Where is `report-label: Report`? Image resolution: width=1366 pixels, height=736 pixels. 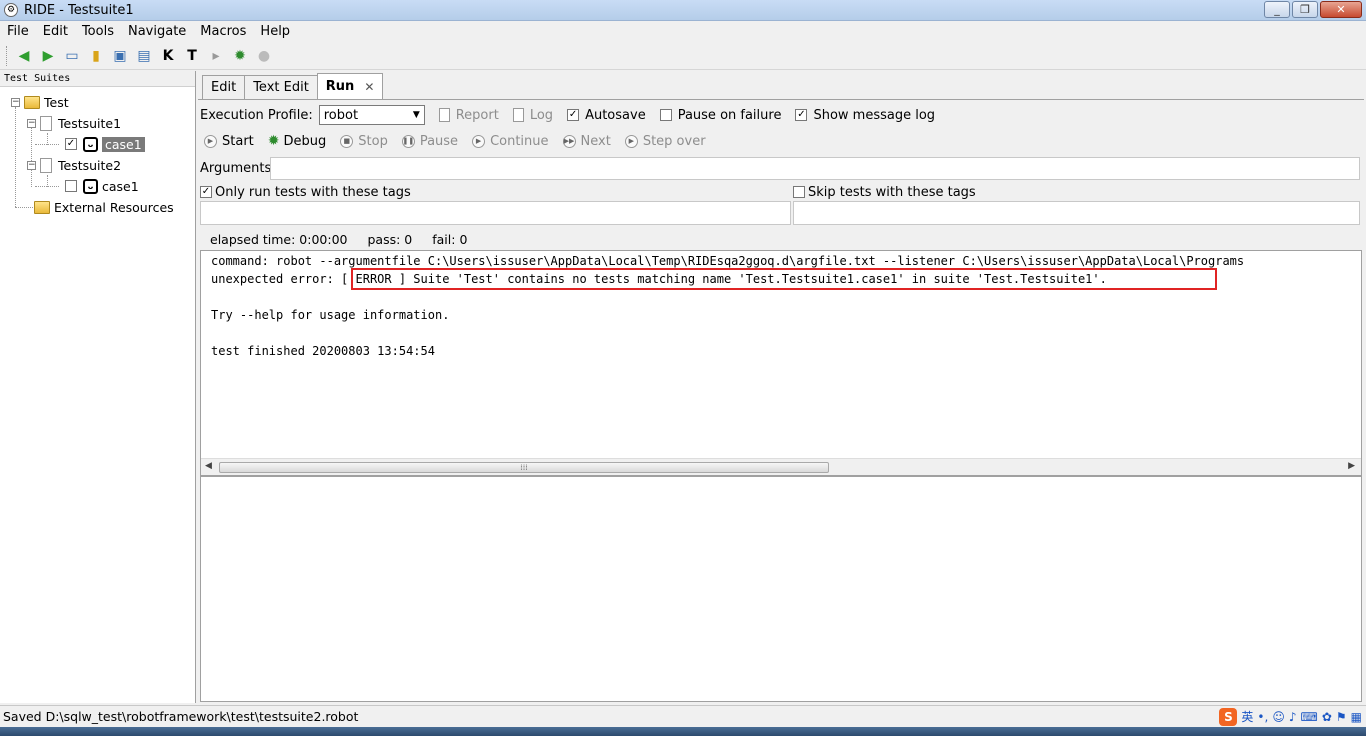 report-label: Report is located at coordinates (477, 115).